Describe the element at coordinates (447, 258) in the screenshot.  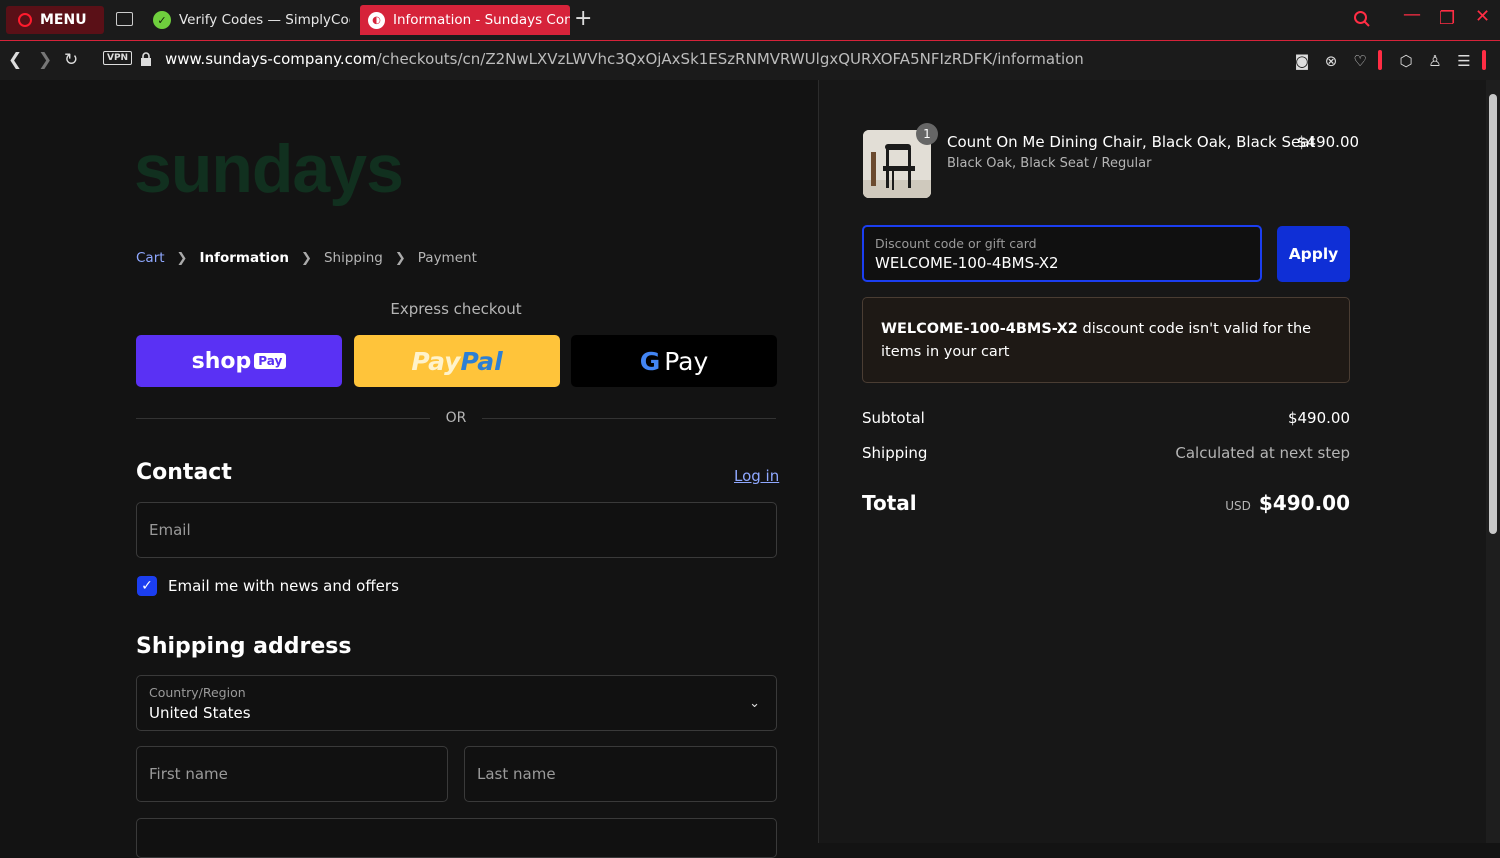
I see `breadcrumb-payment: Payment` at that location.